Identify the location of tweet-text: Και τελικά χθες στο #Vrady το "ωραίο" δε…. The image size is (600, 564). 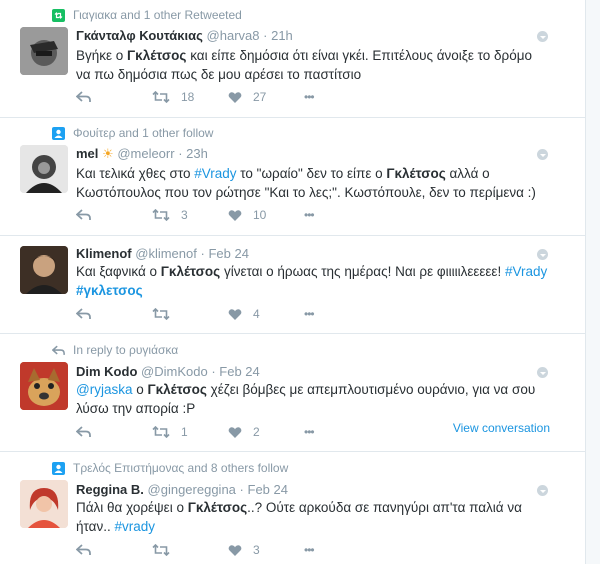
(312, 183).